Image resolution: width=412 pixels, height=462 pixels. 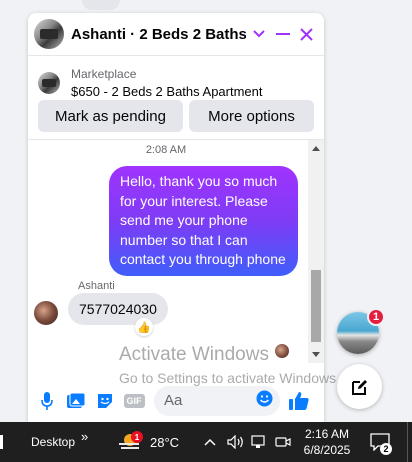 I want to click on message-timestamp: 2:08 AM, so click(x=166, y=150).